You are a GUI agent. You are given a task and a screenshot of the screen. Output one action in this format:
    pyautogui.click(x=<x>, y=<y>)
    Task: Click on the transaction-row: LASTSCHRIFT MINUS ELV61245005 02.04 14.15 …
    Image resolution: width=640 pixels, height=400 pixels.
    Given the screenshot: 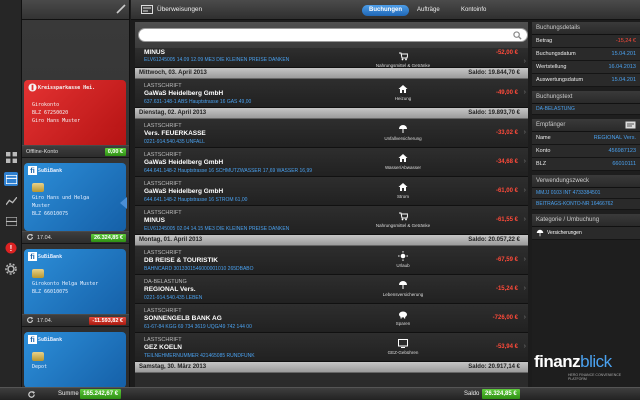 What is the action you would take?
    pyautogui.click(x=331, y=220)
    